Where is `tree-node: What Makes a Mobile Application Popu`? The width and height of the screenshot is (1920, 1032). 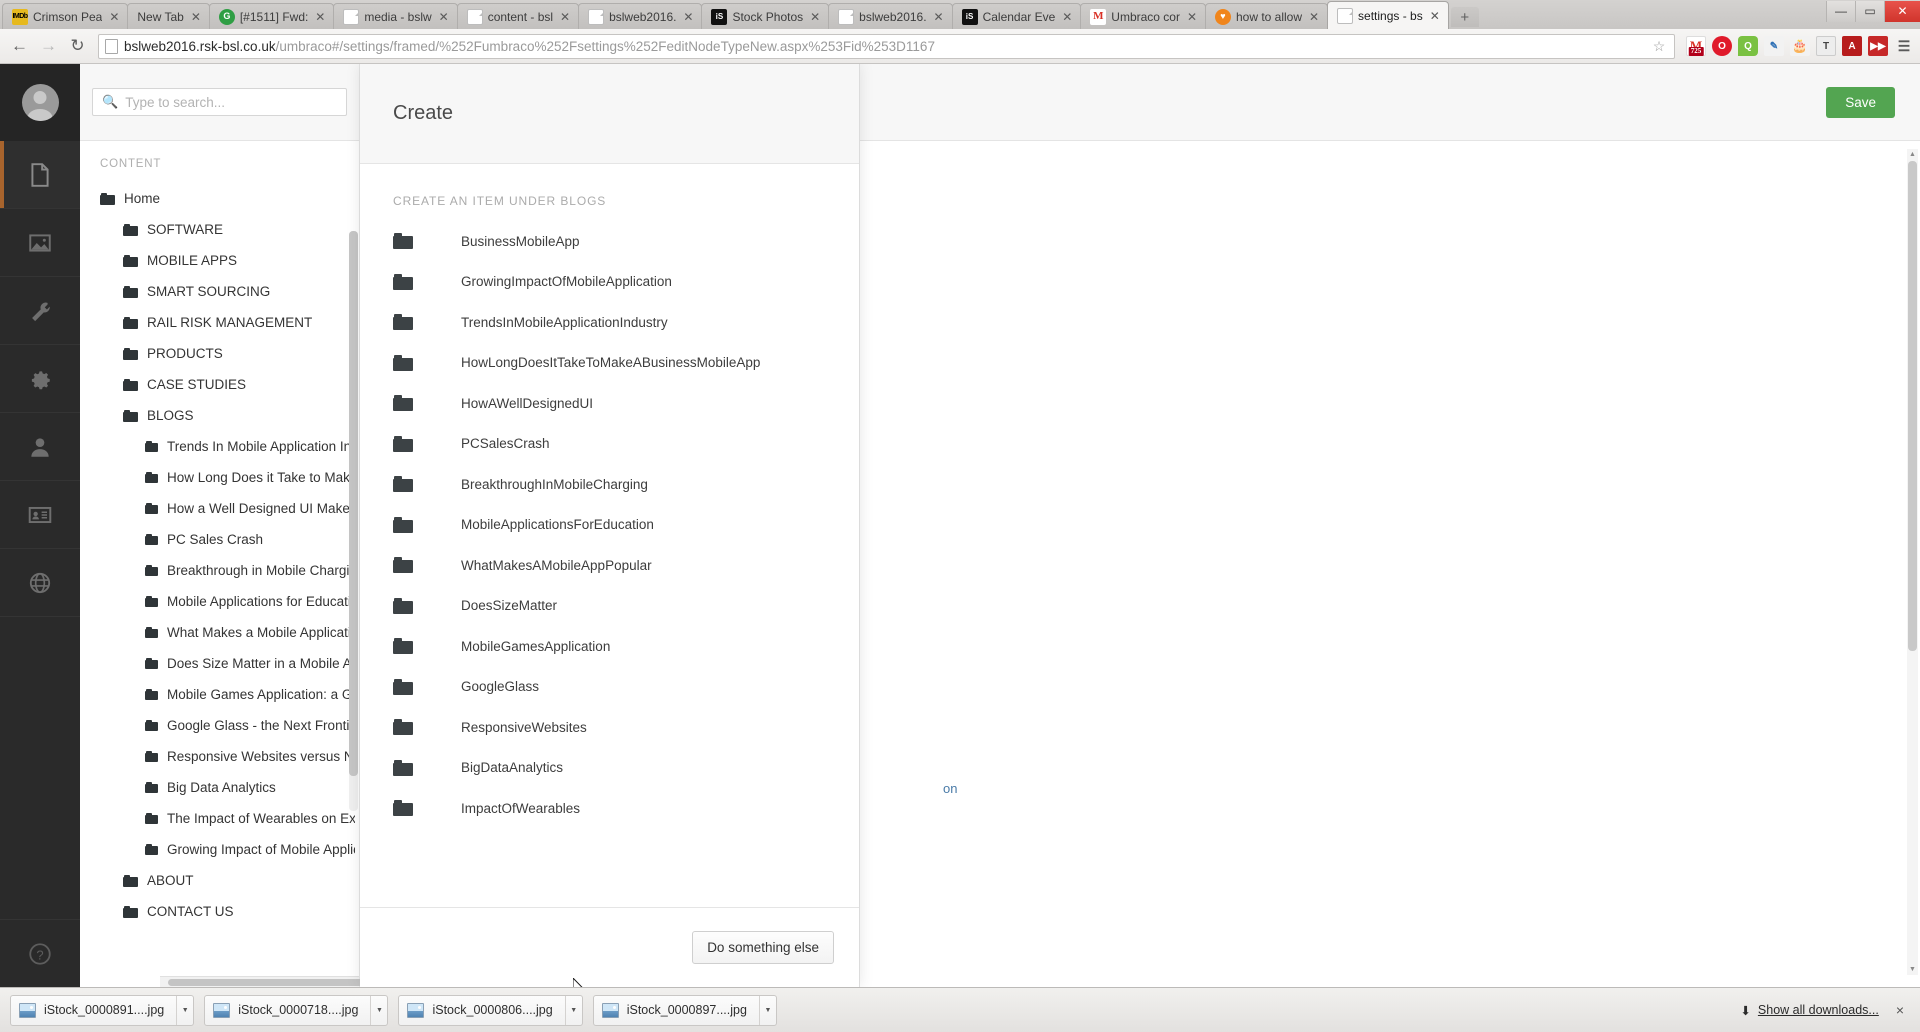
tree-node: What Makes a Mobile Application Popu is located at coordinates (219, 632).